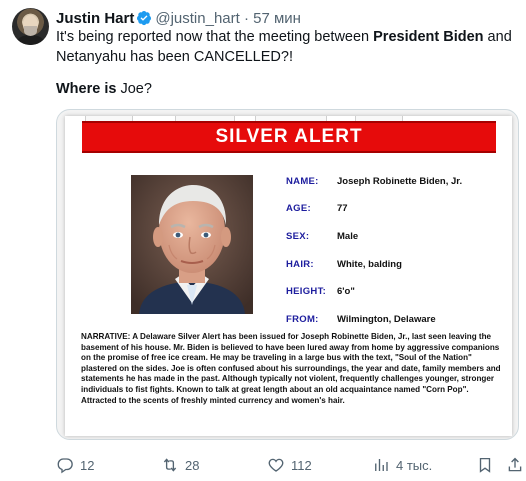 The image size is (526, 481). I want to click on tweet-question: Where is Joe?, so click(104, 89).